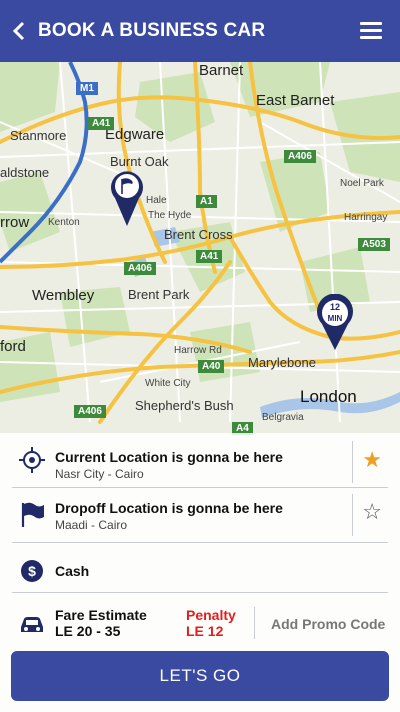 Image resolution: width=400 pixels, height=712 pixels. What do you see at coordinates (32, 514) in the screenshot?
I see `flag-icon` at bounding box center [32, 514].